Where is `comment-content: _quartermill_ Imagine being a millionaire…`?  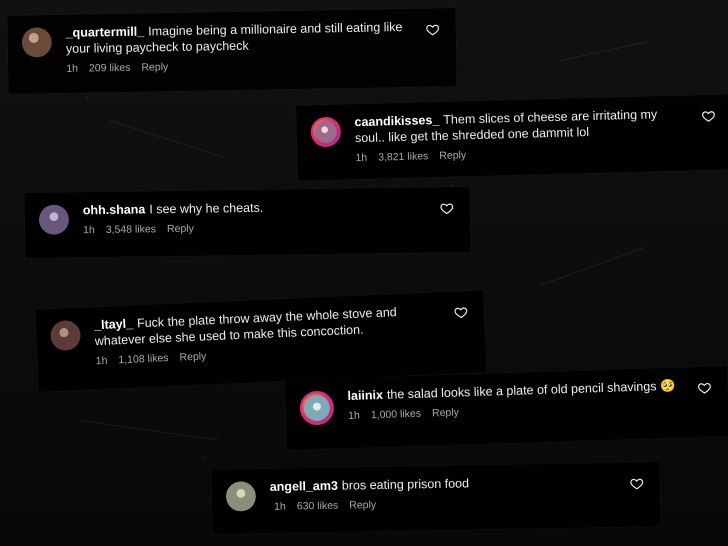 comment-content: _quartermill_ Imagine being a millionaire… is located at coordinates (240, 47).